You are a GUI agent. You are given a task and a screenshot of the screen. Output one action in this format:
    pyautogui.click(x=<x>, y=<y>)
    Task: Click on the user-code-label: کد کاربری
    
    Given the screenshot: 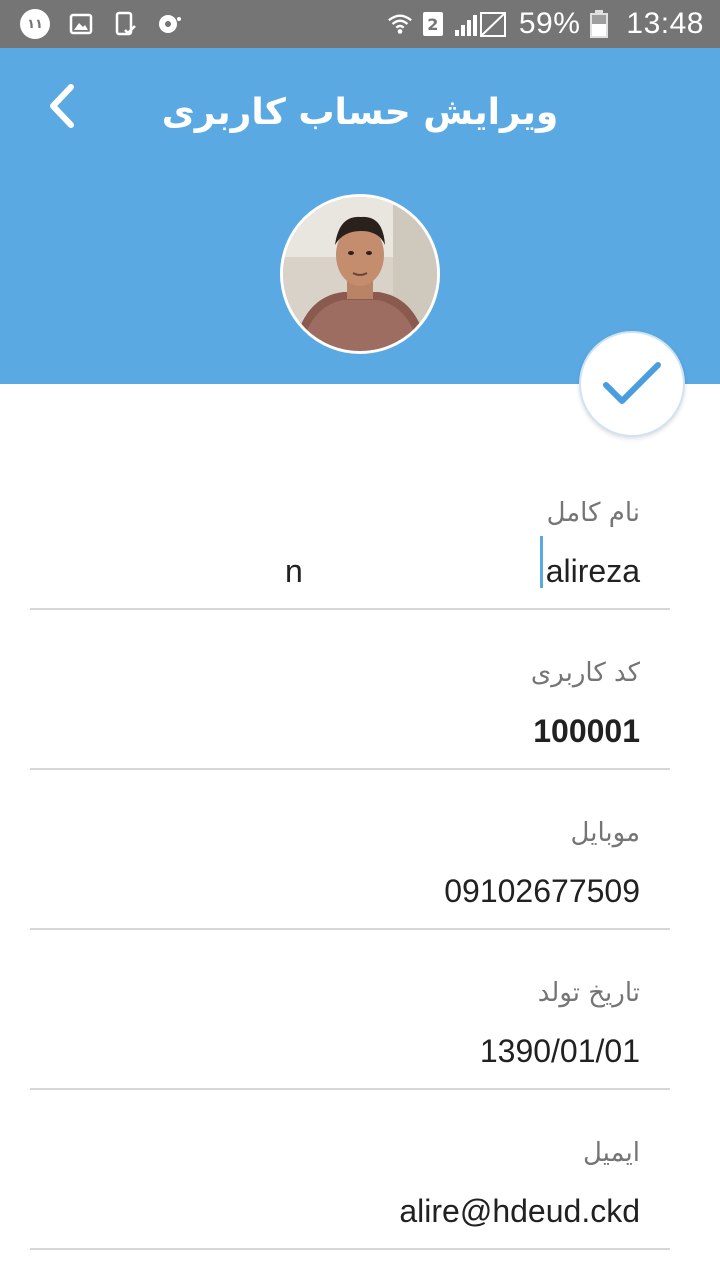 What is the action you would take?
    pyautogui.click(x=585, y=673)
    